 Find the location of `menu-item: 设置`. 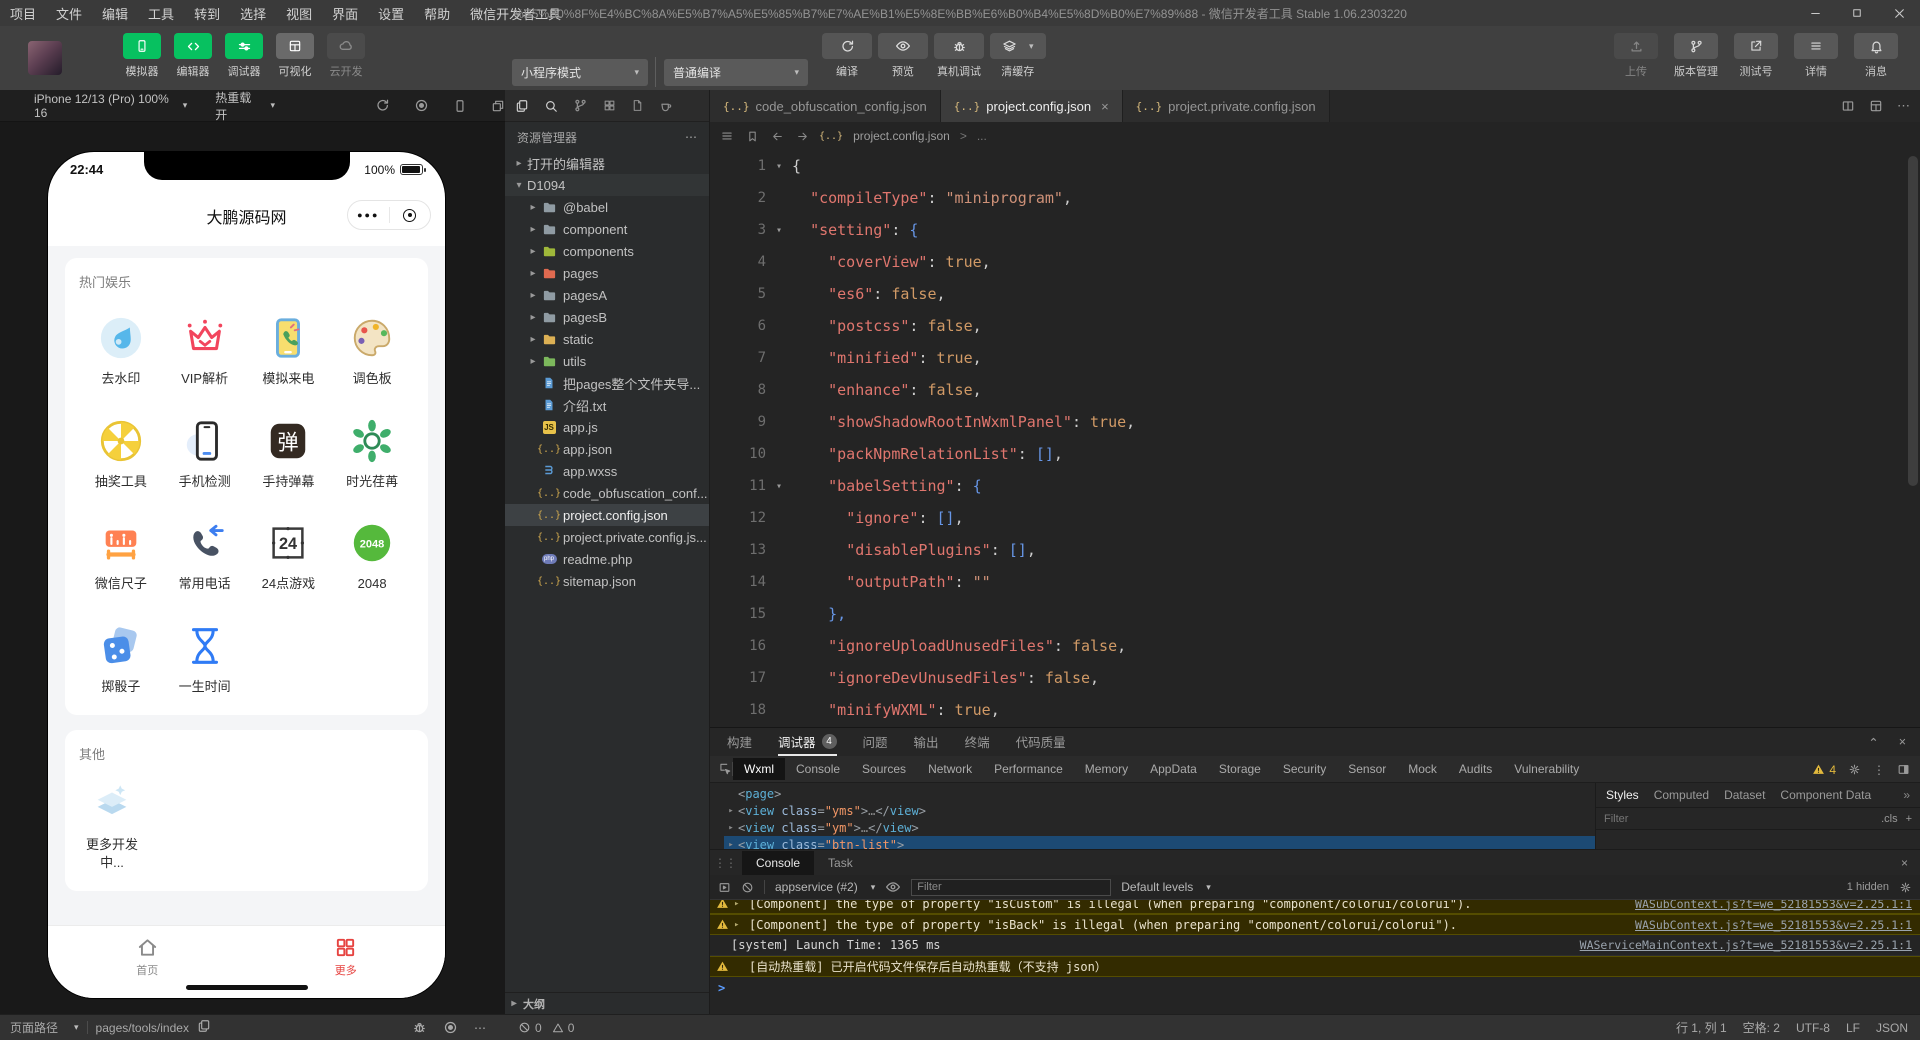

menu-item: 设置 is located at coordinates (391, 13).